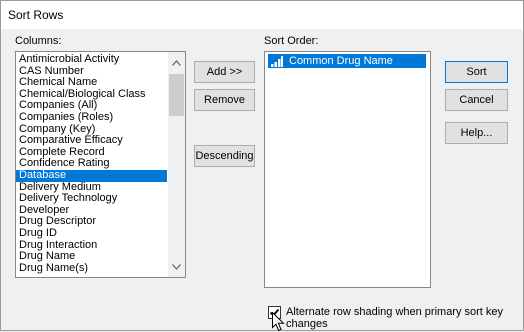 The height and width of the screenshot is (332, 524). Describe the element at coordinates (91, 83) in the screenshot. I see `columns-list-item: Chemical Name` at that location.